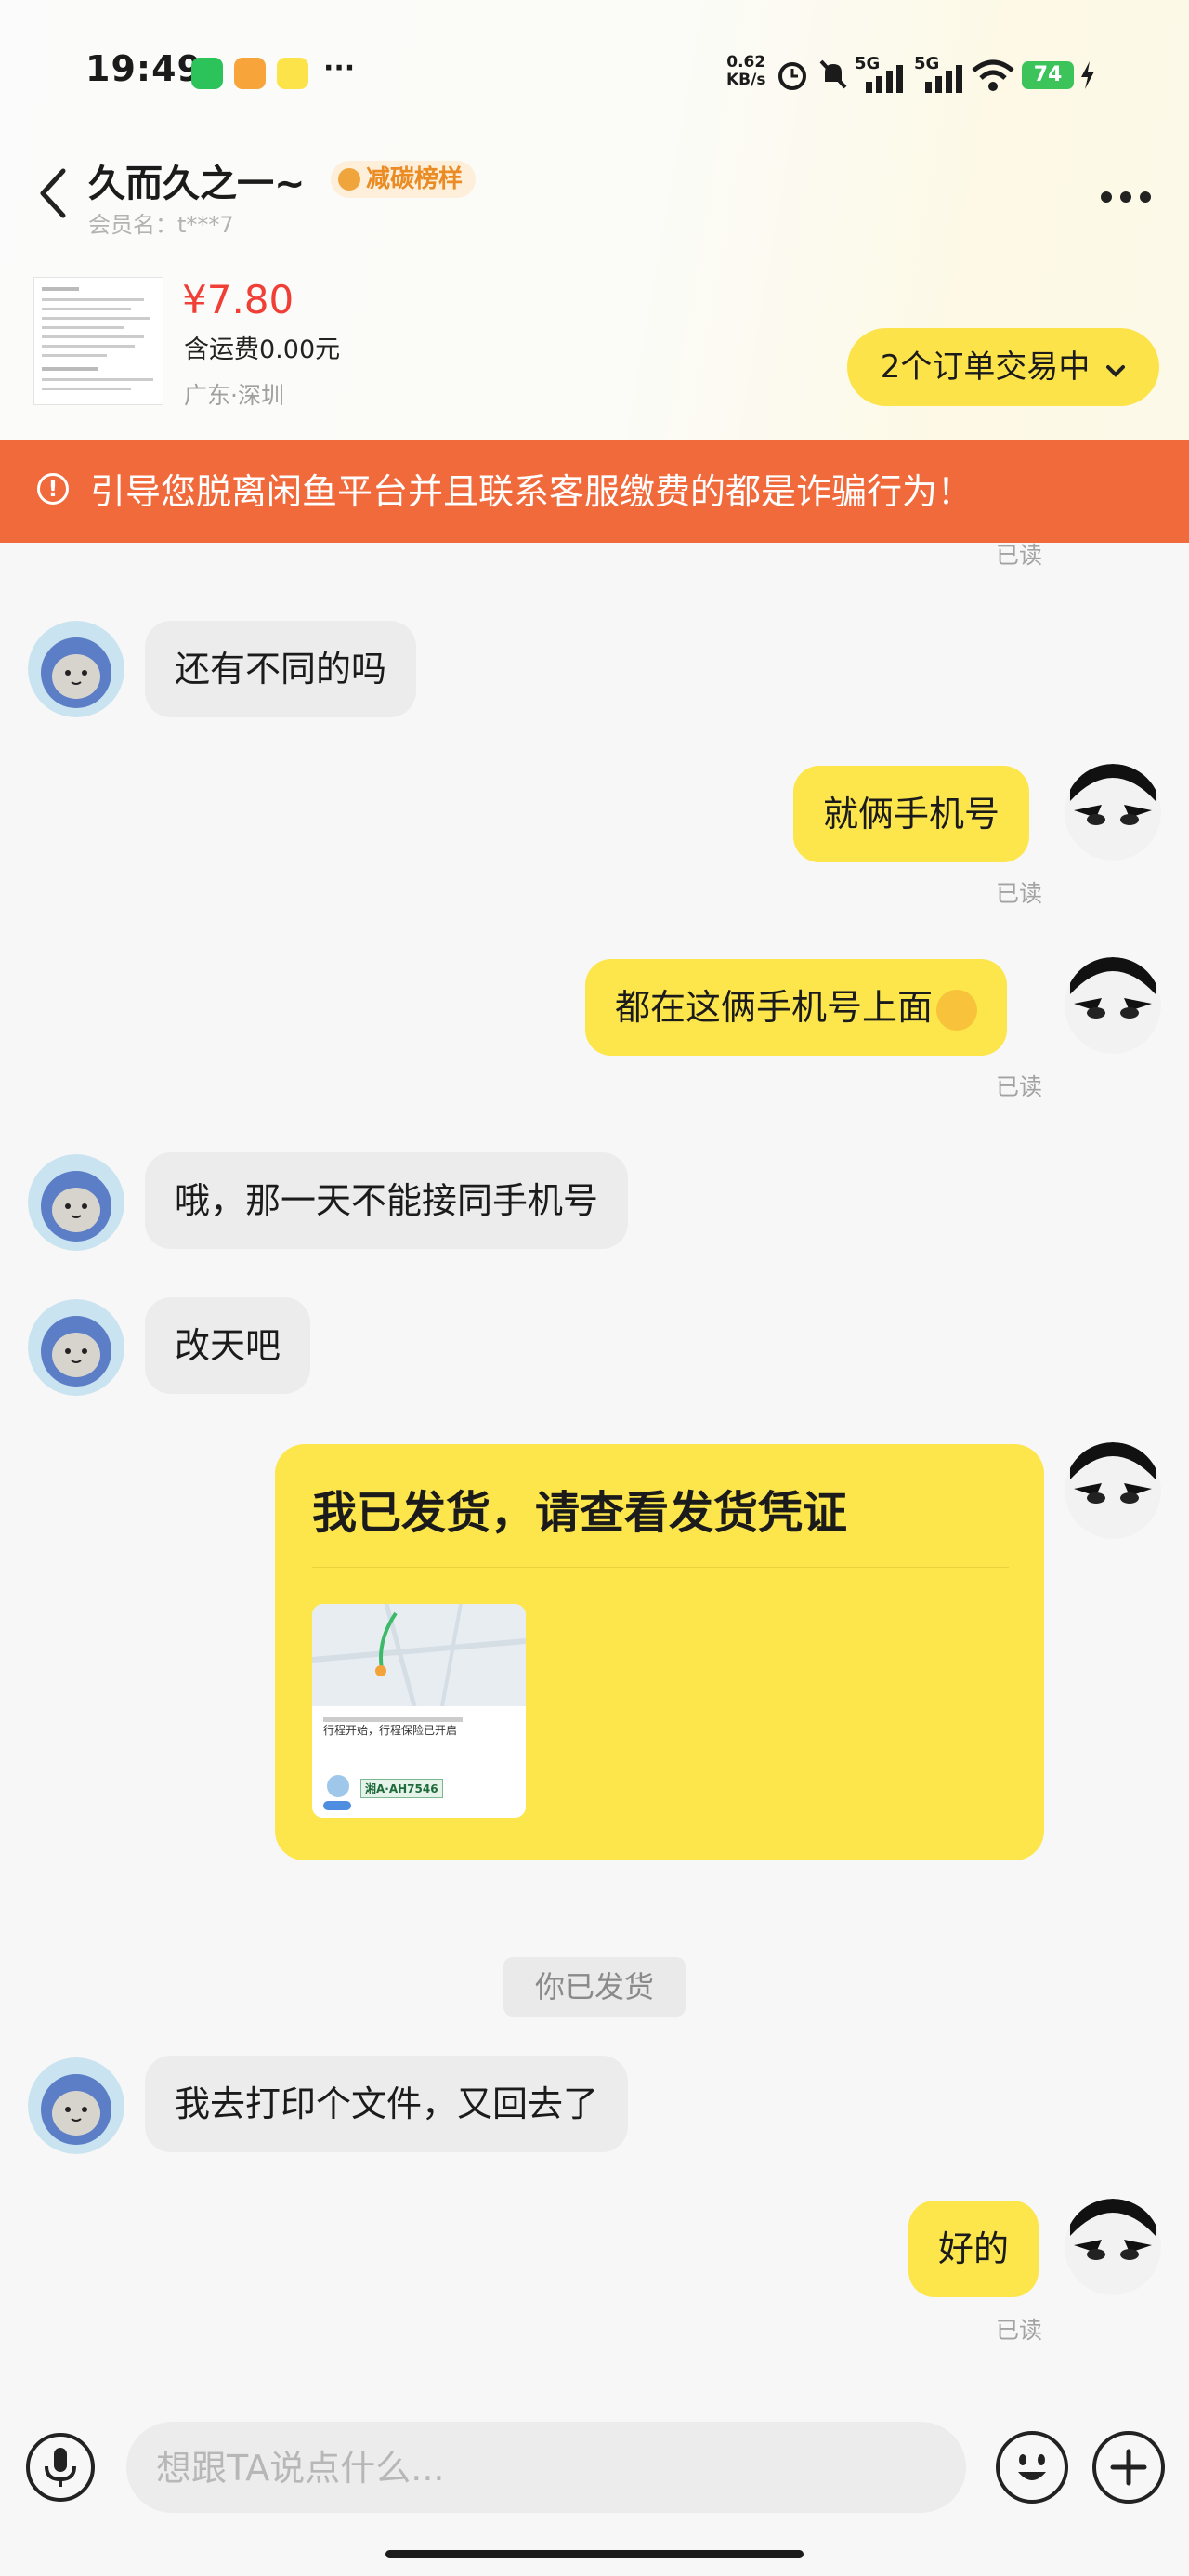 The width and height of the screenshot is (1189, 2576). I want to click on crying-laugh-emoji-icon, so click(957, 1010).